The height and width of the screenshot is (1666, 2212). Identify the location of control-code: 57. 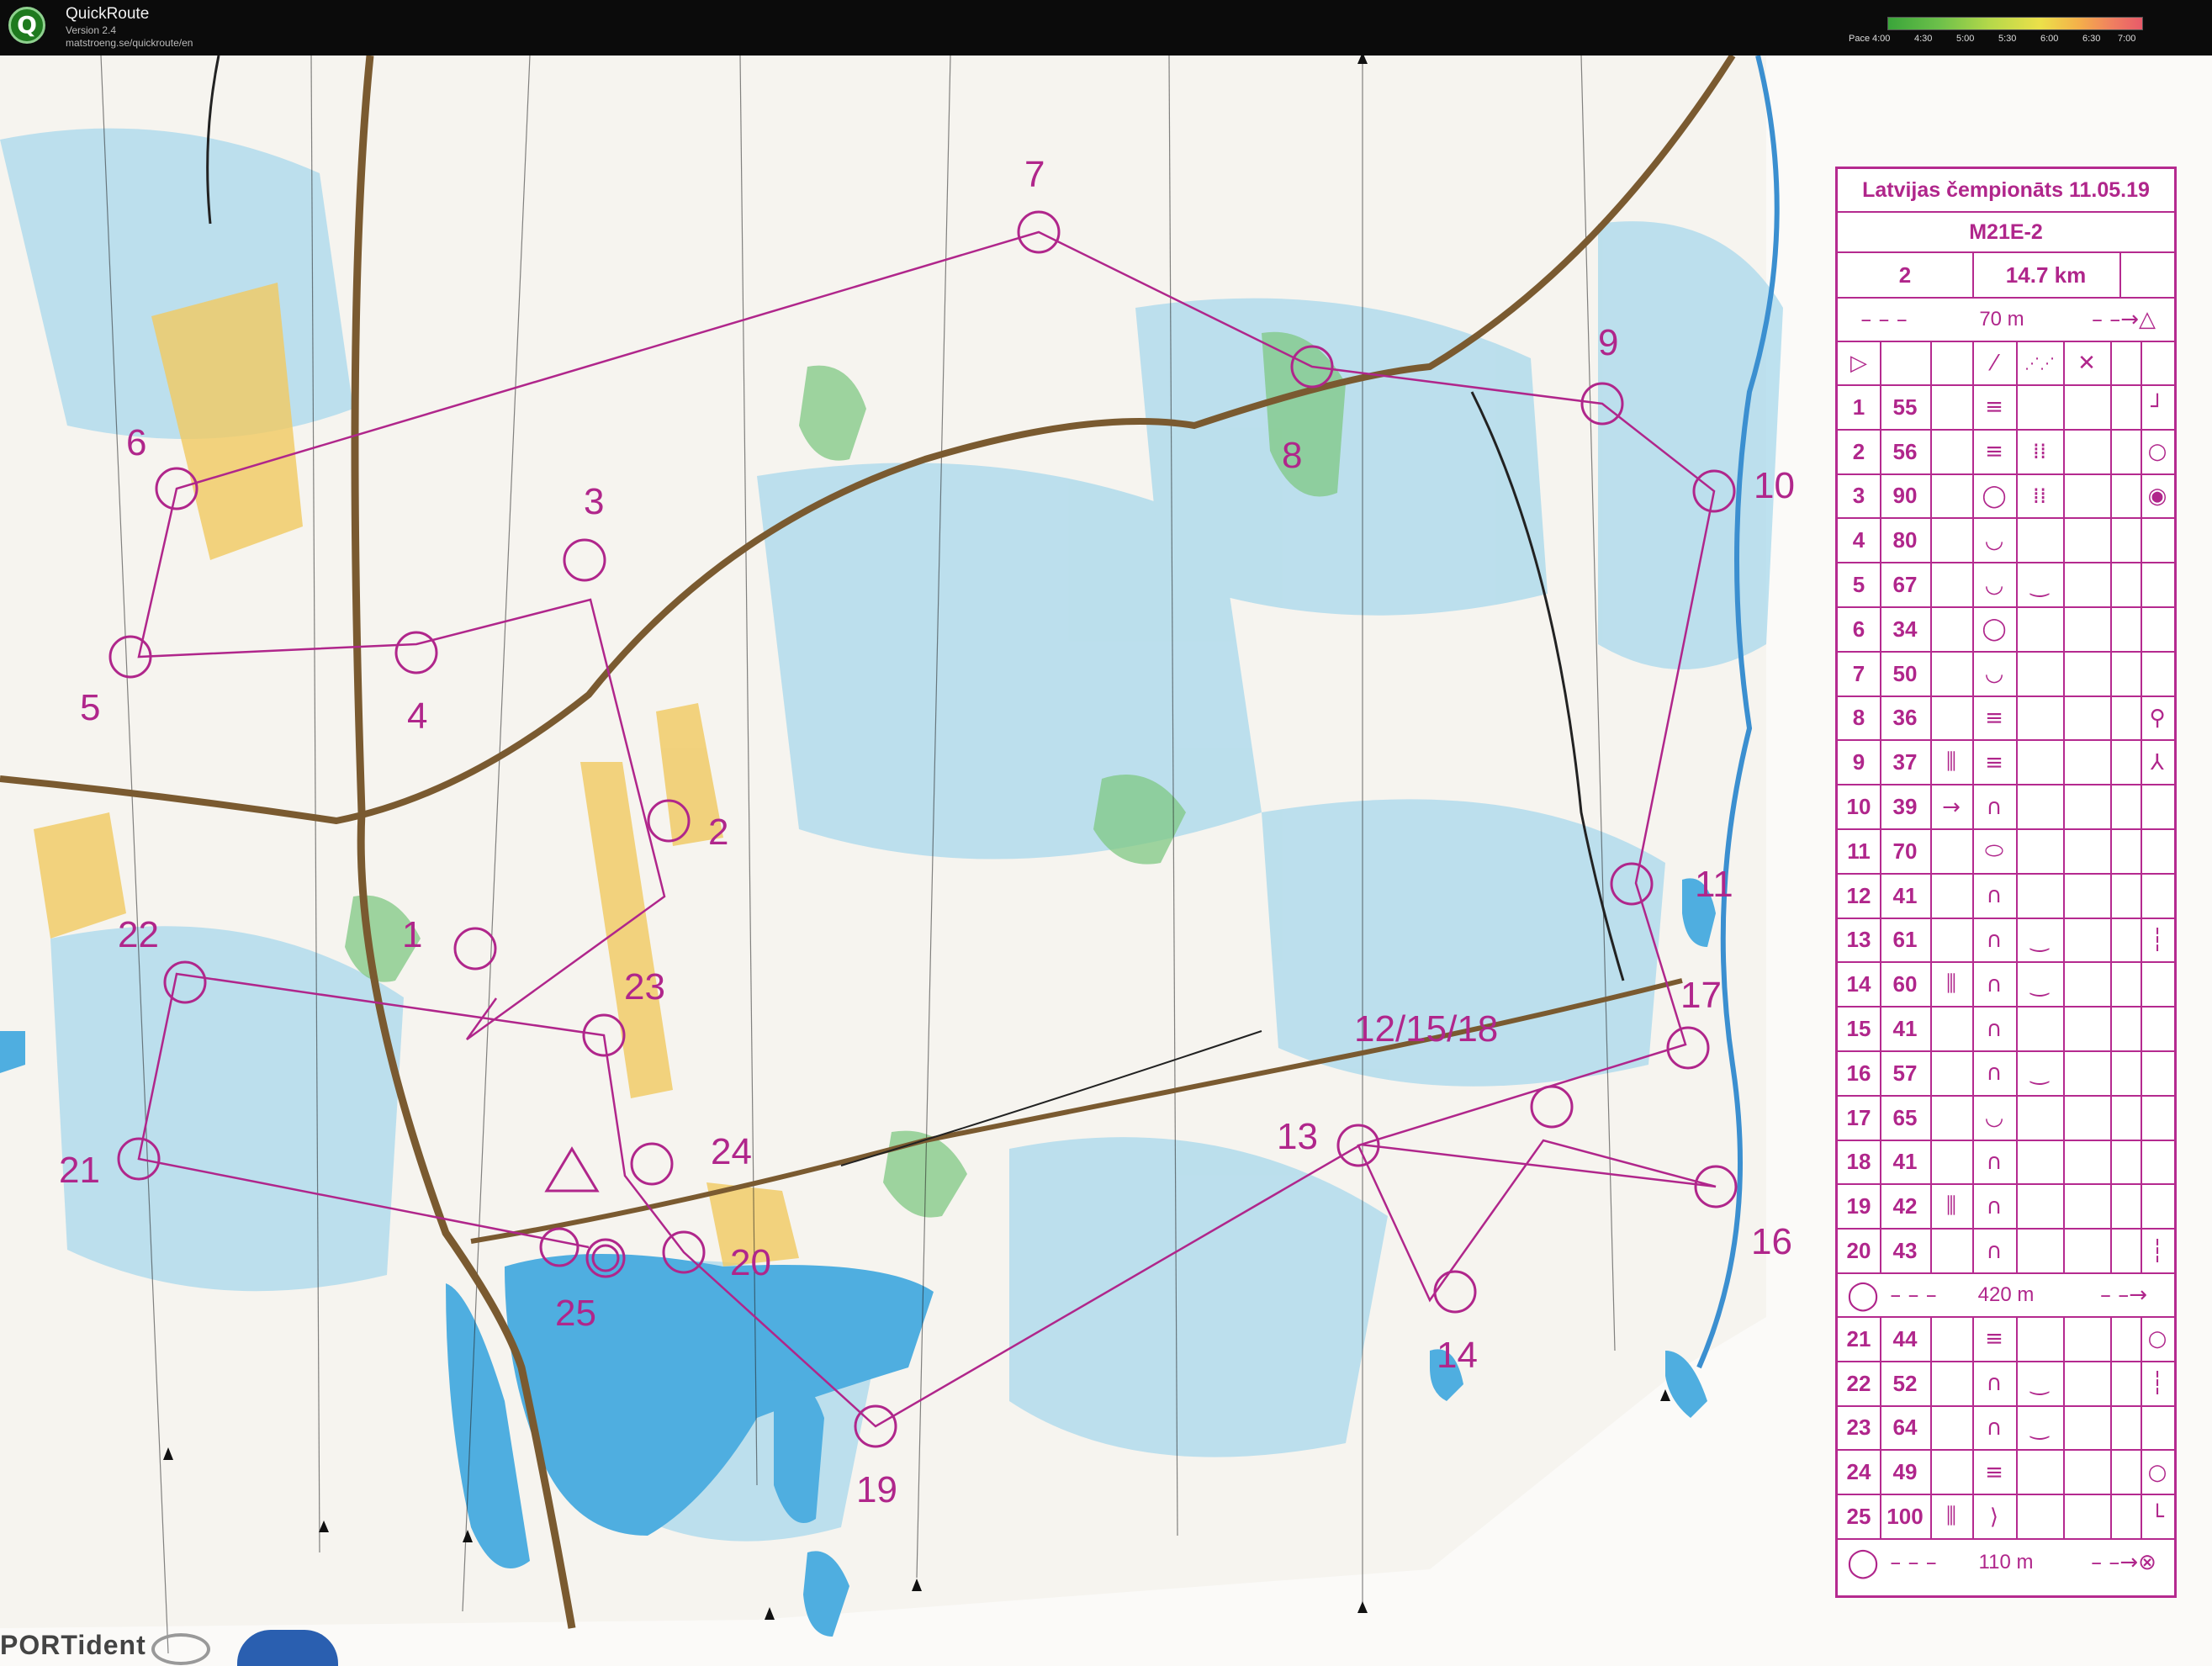
(1905, 1073).